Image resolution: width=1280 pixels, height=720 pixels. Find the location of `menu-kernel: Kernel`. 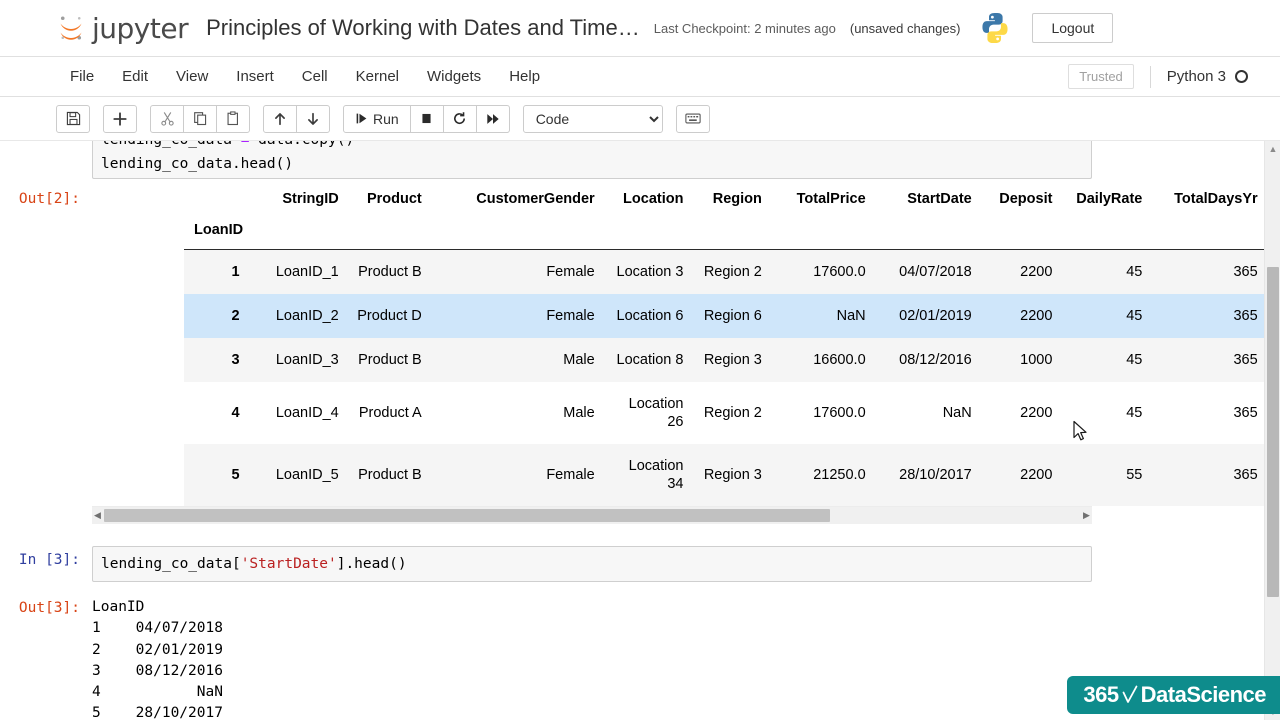

menu-kernel: Kernel is located at coordinates (377, 76).